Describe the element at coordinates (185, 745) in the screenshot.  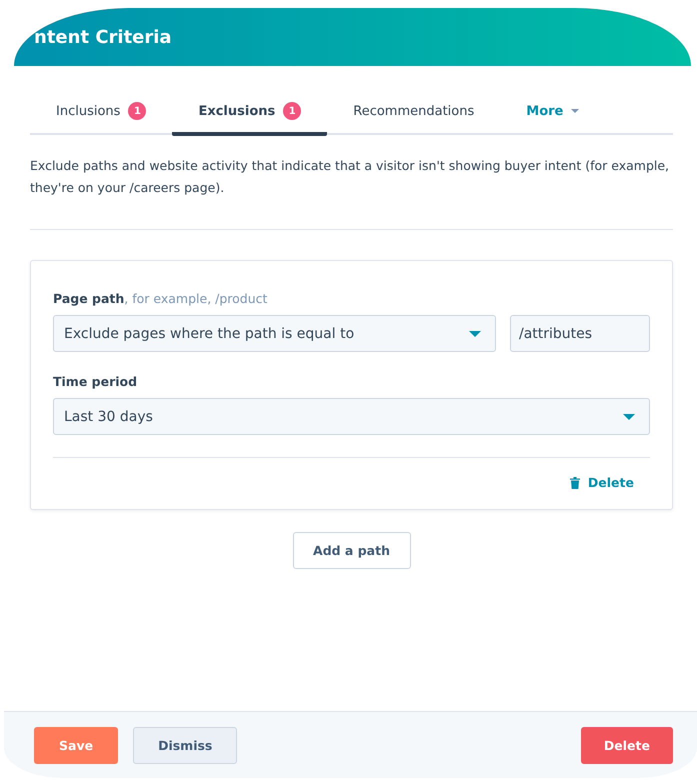
I see `dismiss-button: Dismiss` at that location.